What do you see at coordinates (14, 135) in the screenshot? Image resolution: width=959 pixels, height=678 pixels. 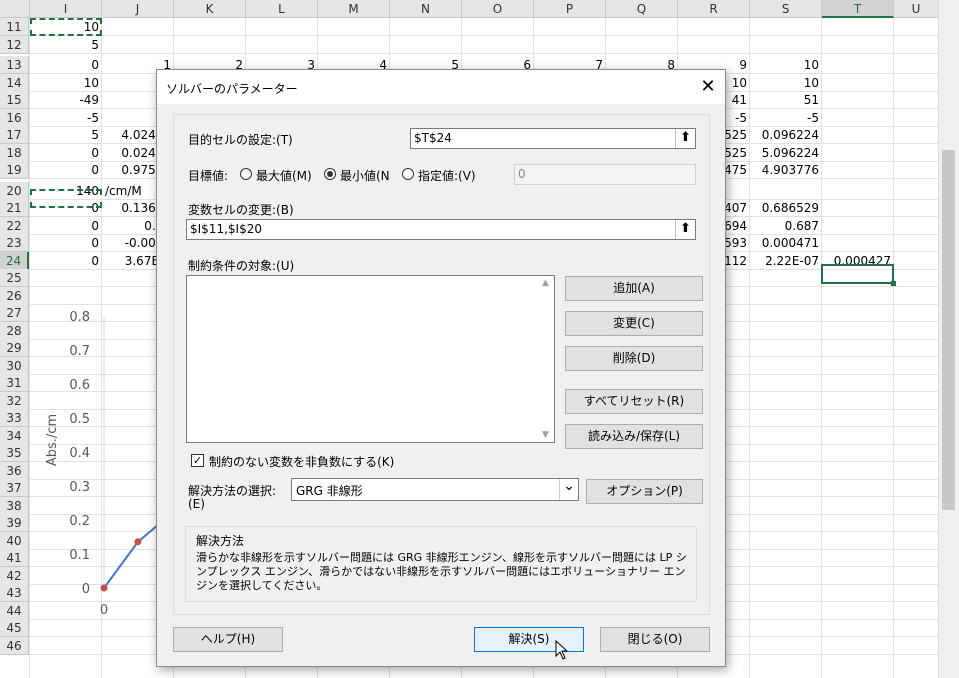 I see `row-header-17: 17` at bounding box center [14, 135].